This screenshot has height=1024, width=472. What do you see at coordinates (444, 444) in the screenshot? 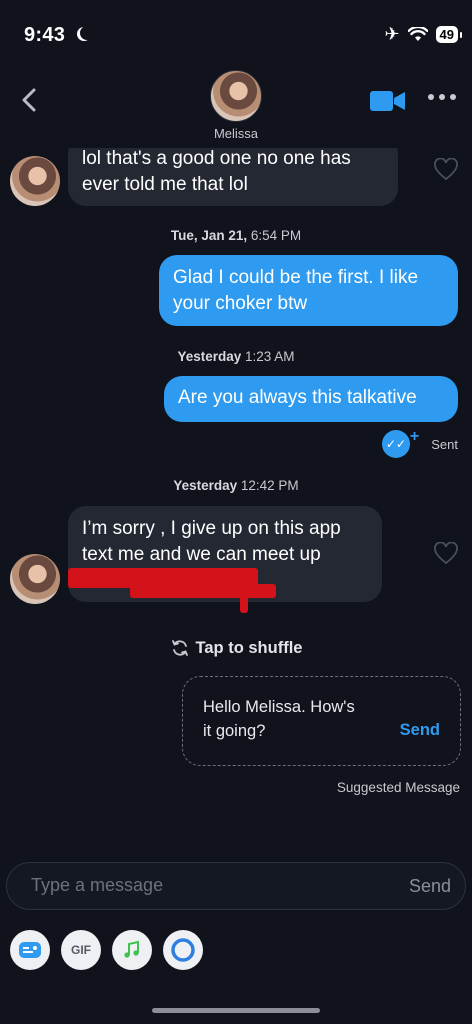
I see `sent-status: Sent` at bounding box center [444, 444].